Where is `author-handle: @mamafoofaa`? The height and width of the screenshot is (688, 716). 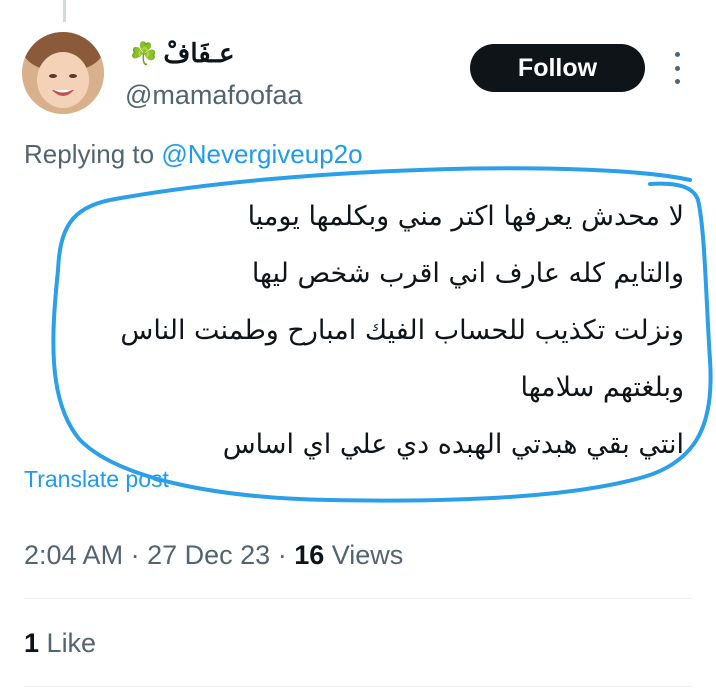 author-handle: @mamafoofaa is located at coordinates (214, 95).